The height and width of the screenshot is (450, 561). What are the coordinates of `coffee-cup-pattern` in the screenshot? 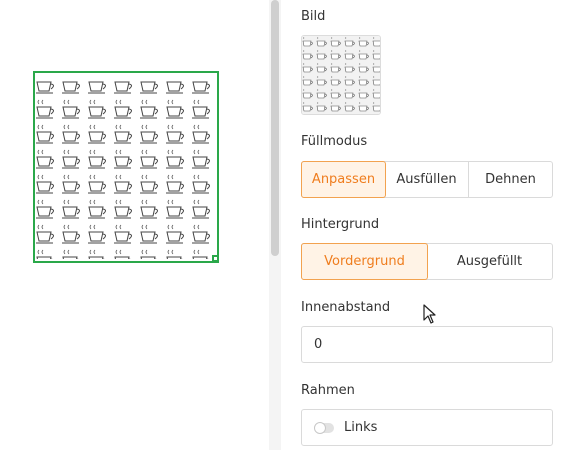 It's located at (126, 167).